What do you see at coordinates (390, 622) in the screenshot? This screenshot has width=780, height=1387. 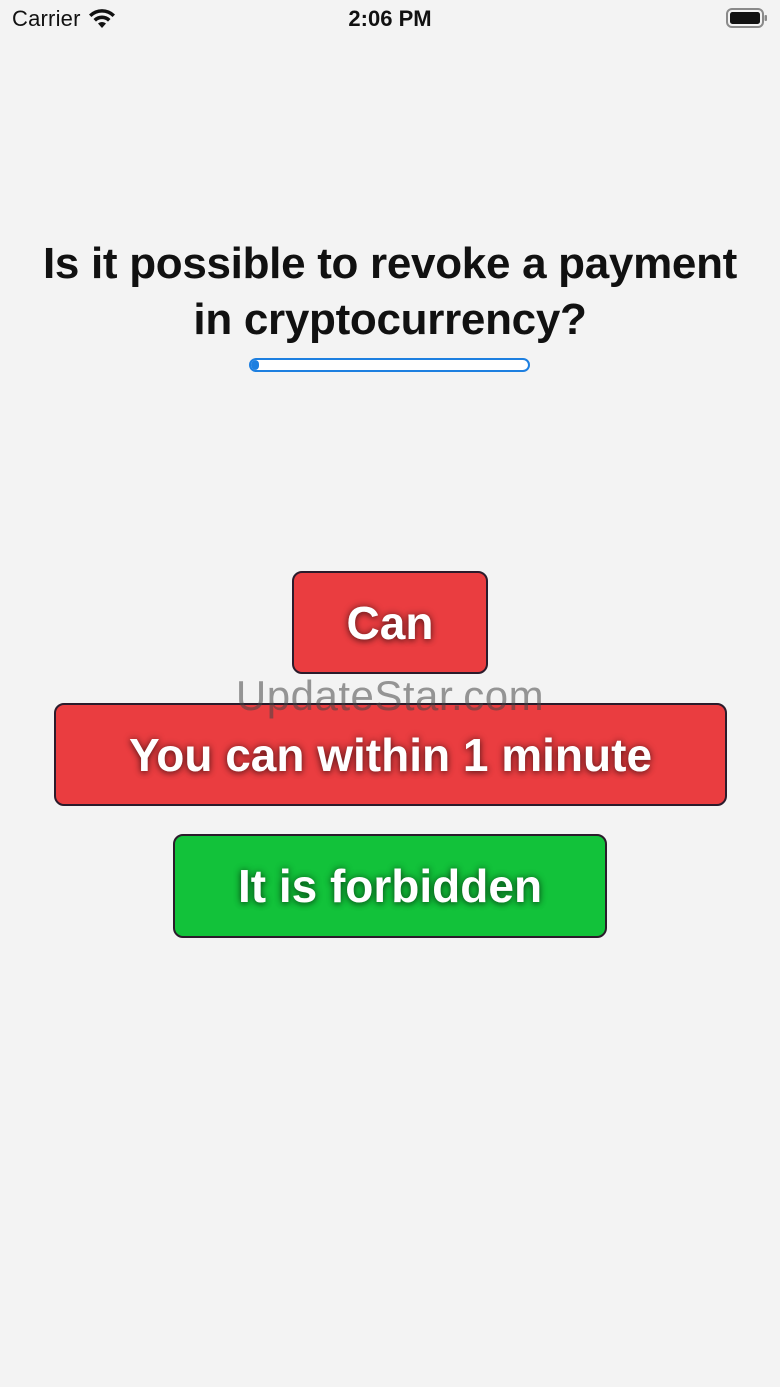 I see `answer-button-can: Can` at bounding box center [390, 622].